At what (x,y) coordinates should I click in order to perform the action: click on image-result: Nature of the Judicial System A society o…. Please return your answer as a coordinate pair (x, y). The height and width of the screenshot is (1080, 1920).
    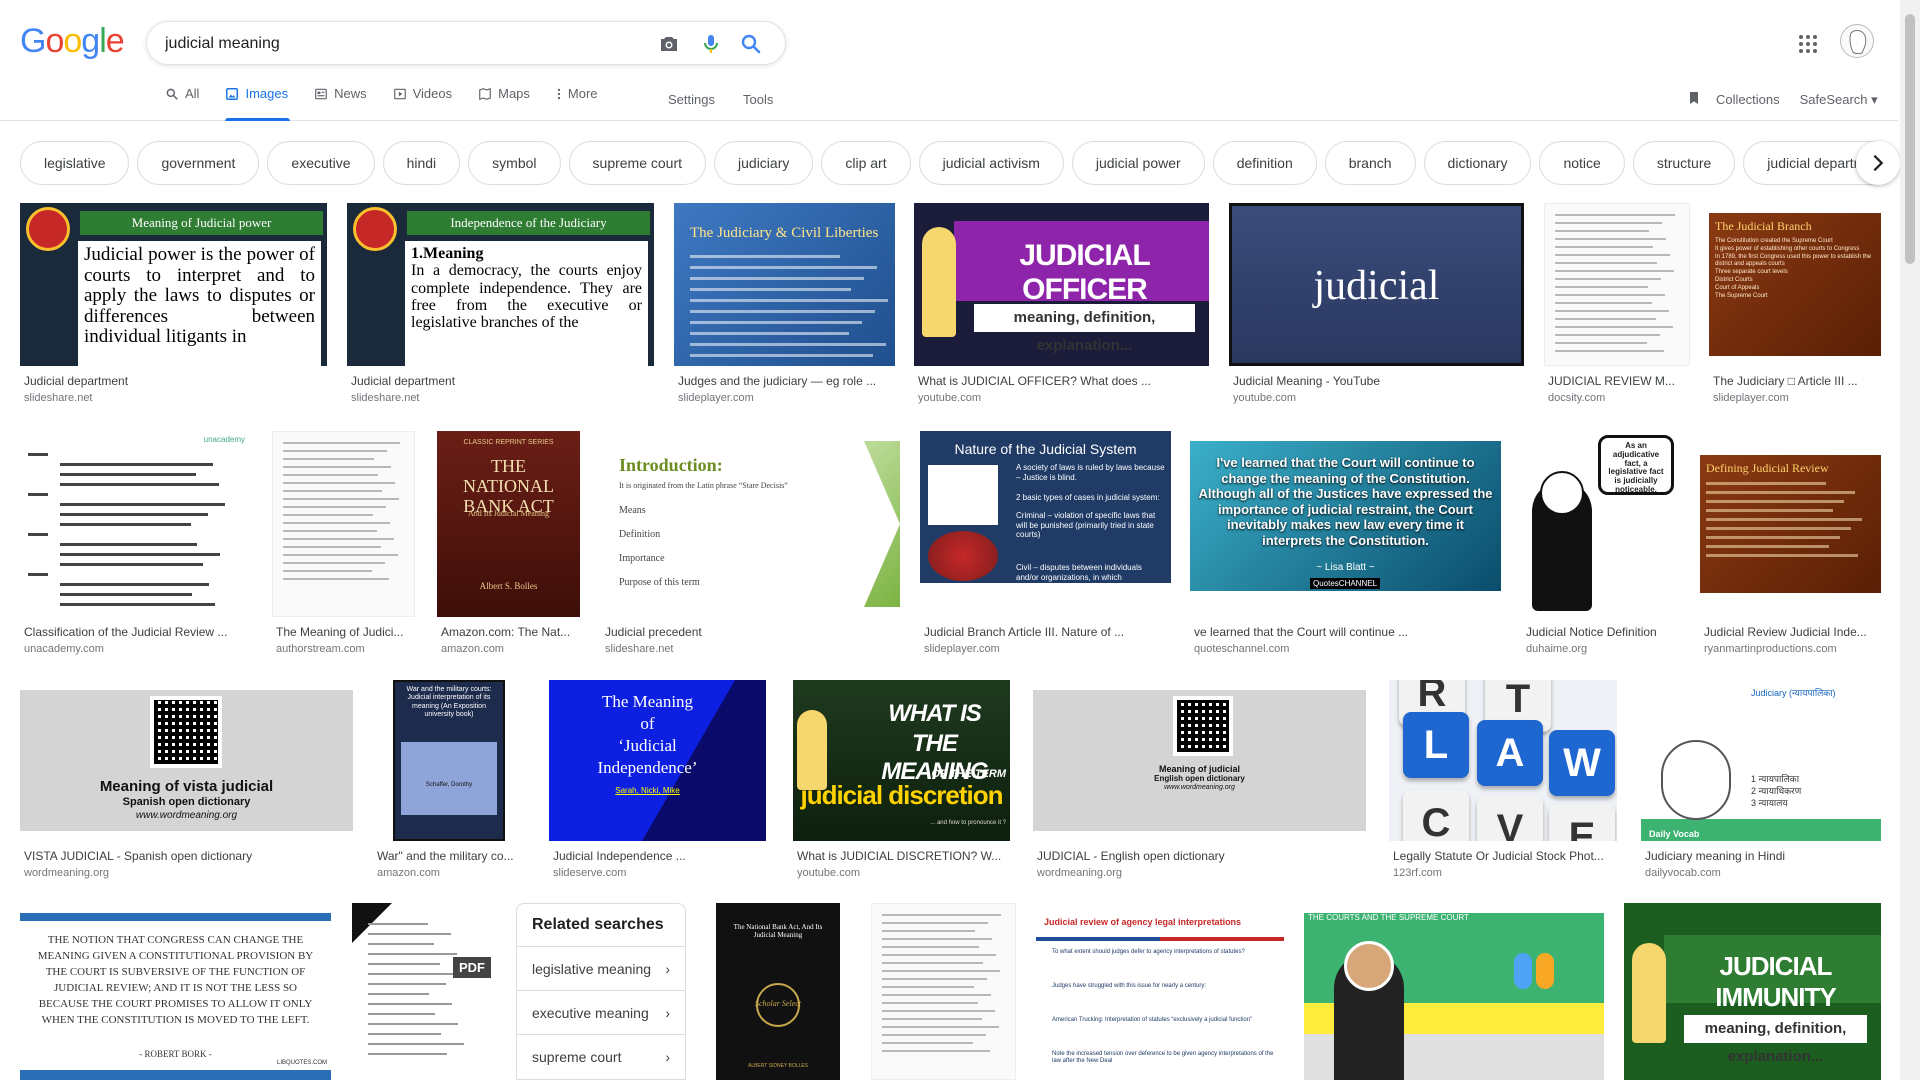
    Looking at the image, I should click on (1045, 546).